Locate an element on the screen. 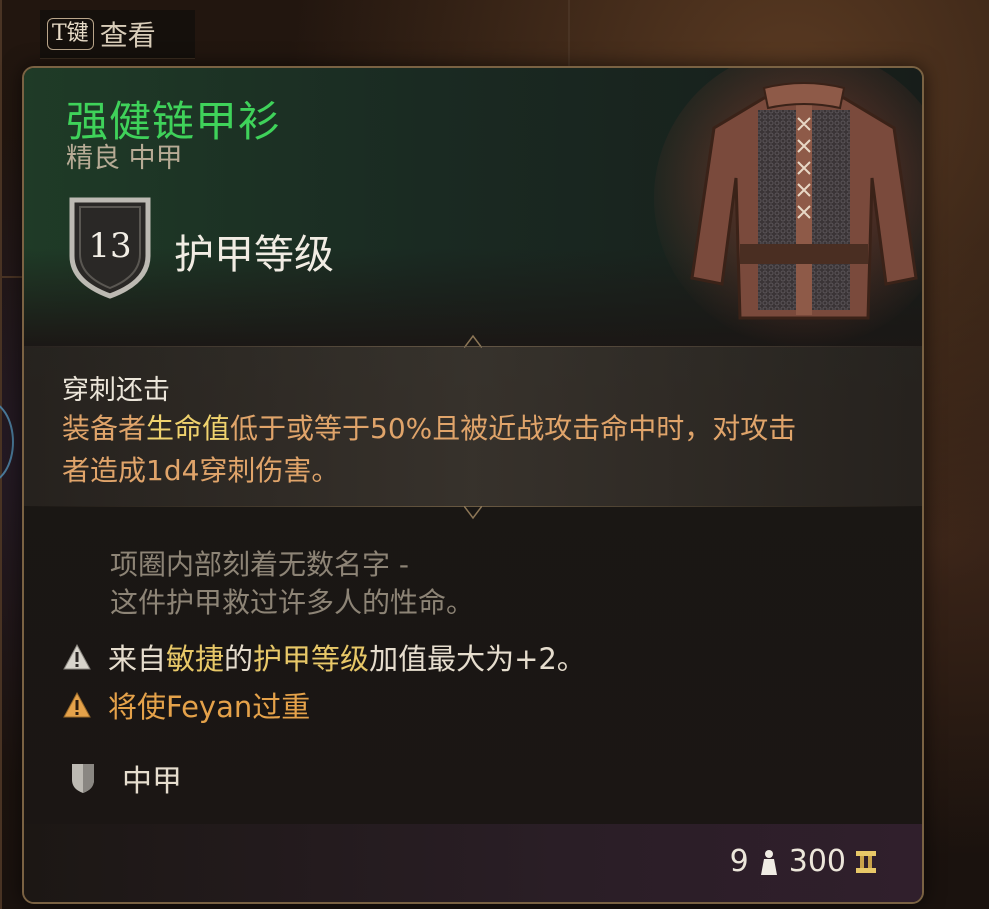  armor-class-label: 护甲等级 is located at coordinates (254, 255).